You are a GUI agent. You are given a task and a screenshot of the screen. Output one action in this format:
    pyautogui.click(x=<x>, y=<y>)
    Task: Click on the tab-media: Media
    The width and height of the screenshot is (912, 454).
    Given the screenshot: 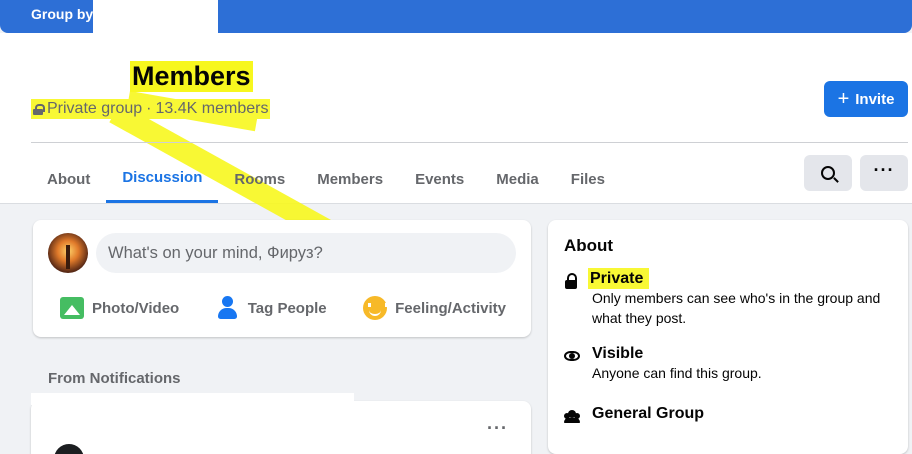 What is the action you would take?
    pyautogui.click(x=517, y=179)
    